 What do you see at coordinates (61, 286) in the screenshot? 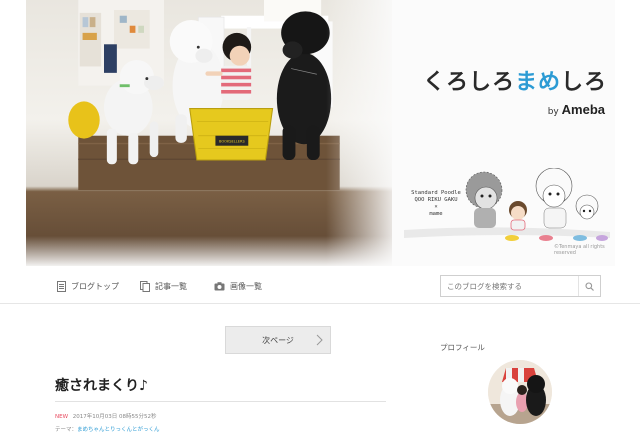
I see `document-icon` at bounding box center [61, 286].